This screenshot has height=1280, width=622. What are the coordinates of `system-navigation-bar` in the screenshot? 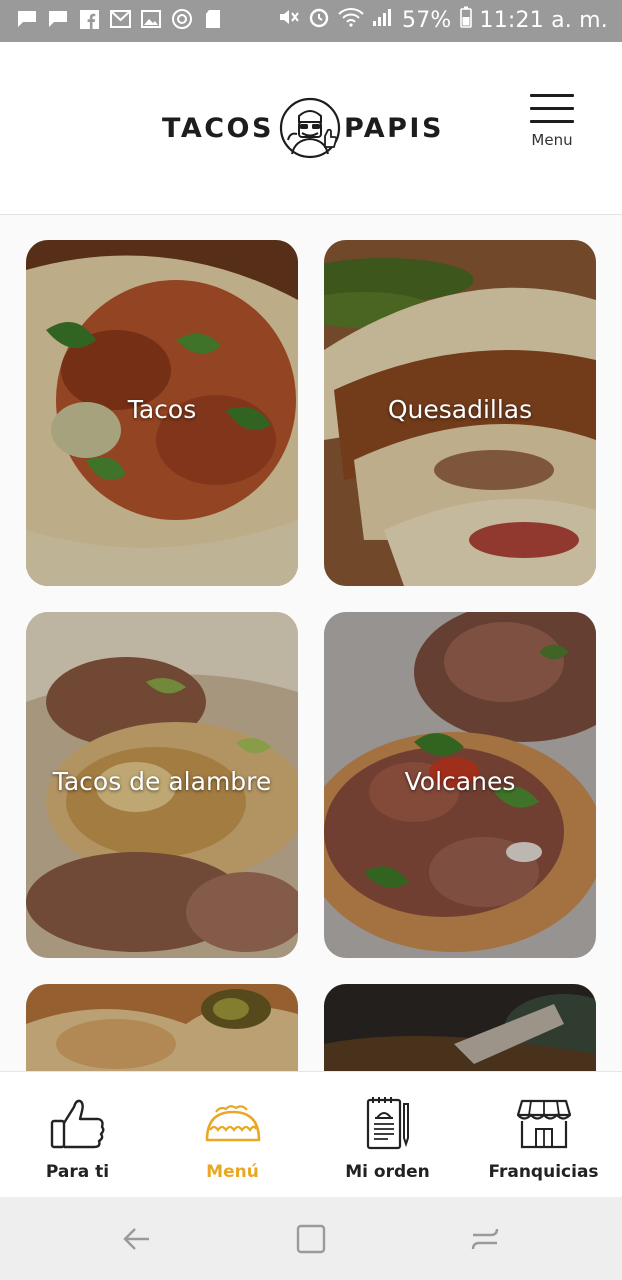 It's located at (311, 1238).